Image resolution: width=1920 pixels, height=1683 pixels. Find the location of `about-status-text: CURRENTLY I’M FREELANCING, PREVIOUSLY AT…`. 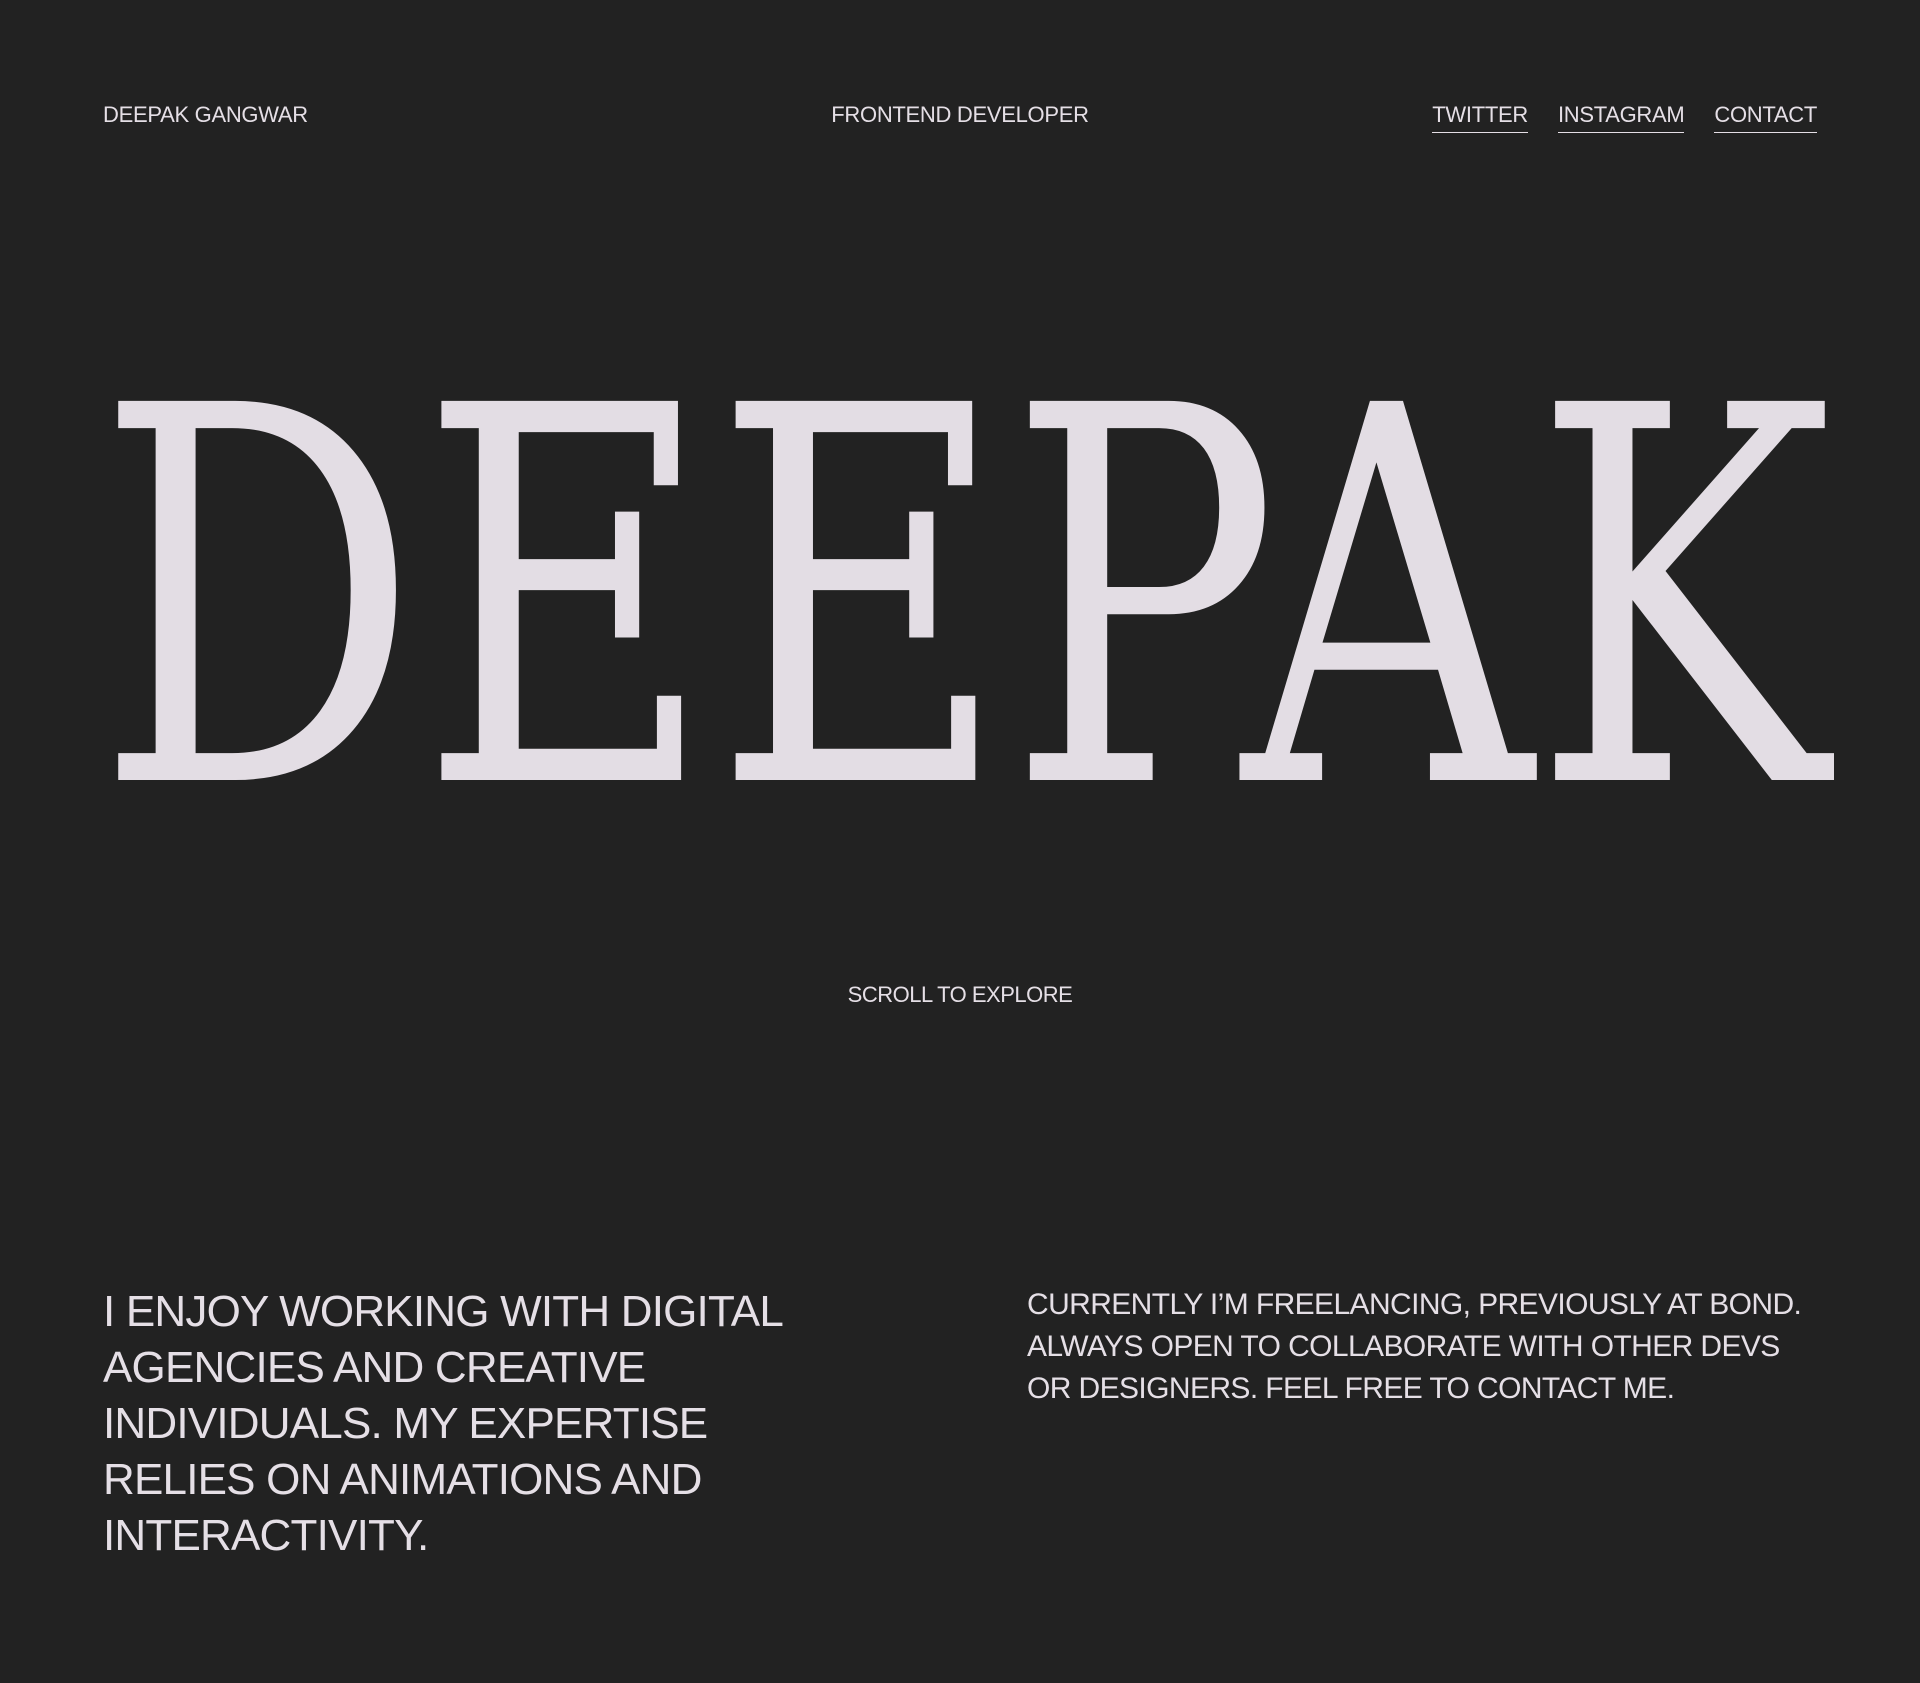

about-status-text: CURRENTLY I’M FREELANCING, PREVIOUSLY AT… is located at coordinates (1414, 1346).